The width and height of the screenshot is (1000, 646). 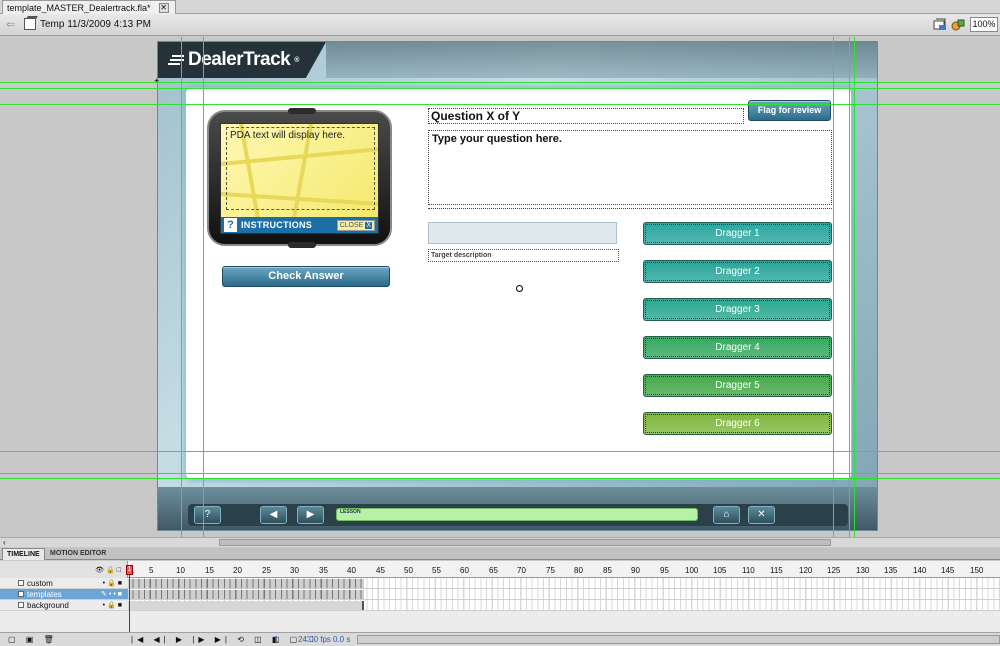 What do you see at coordinates (310, 515) in the screenshot?
I see `next-button: ▶` at bounding box center [310, 515].